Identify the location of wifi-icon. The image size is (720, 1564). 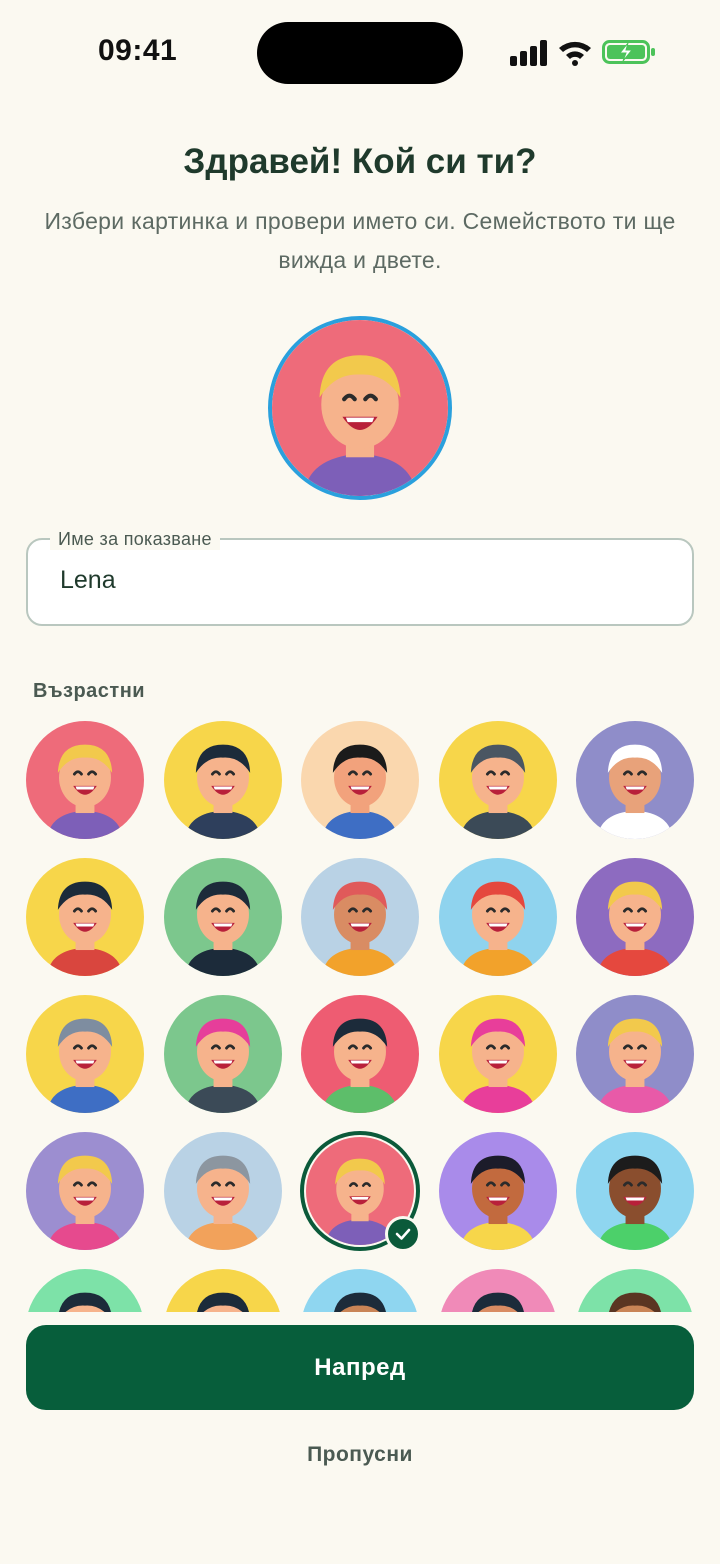
(575, 53).